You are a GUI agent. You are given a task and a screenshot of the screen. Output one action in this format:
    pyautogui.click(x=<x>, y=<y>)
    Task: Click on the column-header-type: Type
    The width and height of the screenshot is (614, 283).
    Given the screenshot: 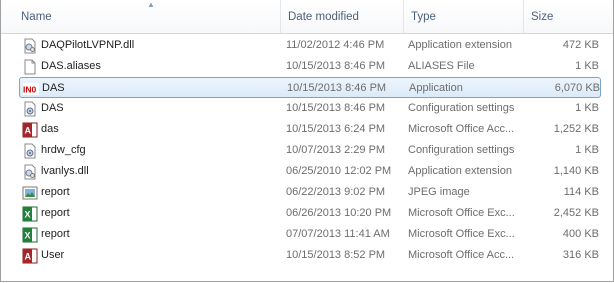 What is the action you would take?
    pyautogui.click(x=463, y=16)
    